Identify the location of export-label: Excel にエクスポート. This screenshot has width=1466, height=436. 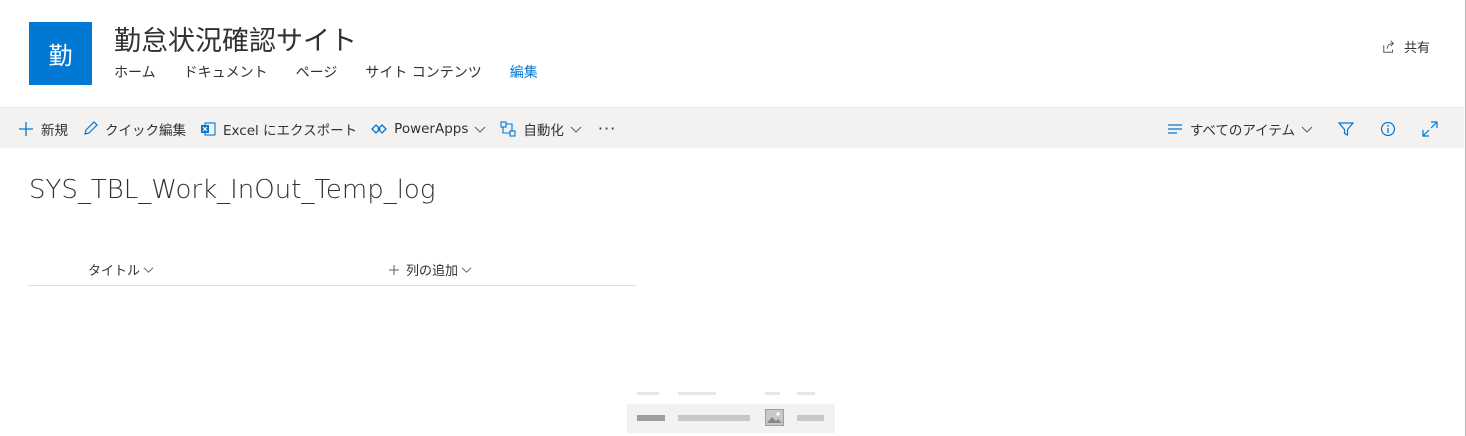
(290, 130).